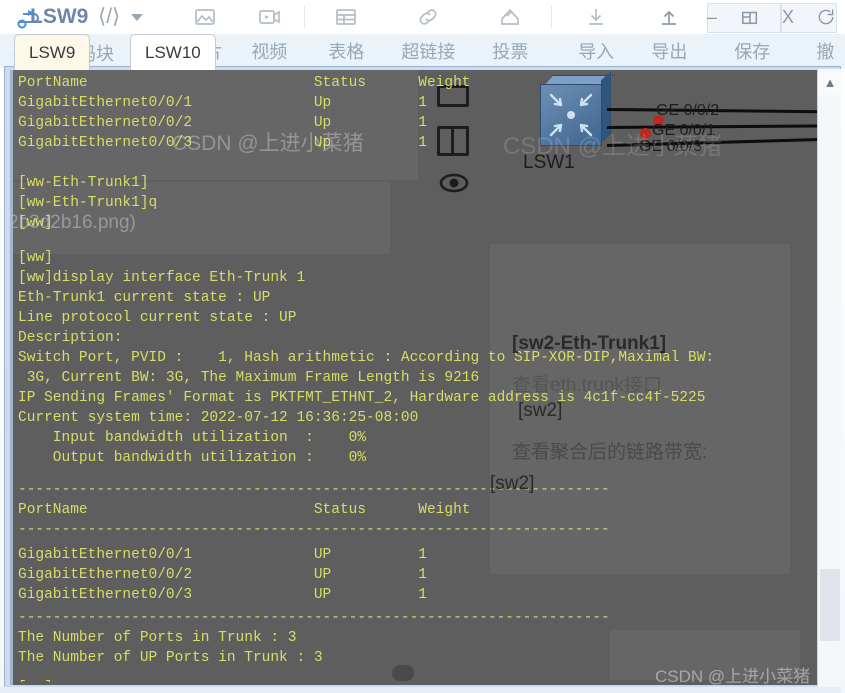 This screenshot has height=693, width=845. What do you see at coordinates (52, 52) in the screenshot?
I see `tab-lsw9: LSW9` at bounding box center [52, 52].